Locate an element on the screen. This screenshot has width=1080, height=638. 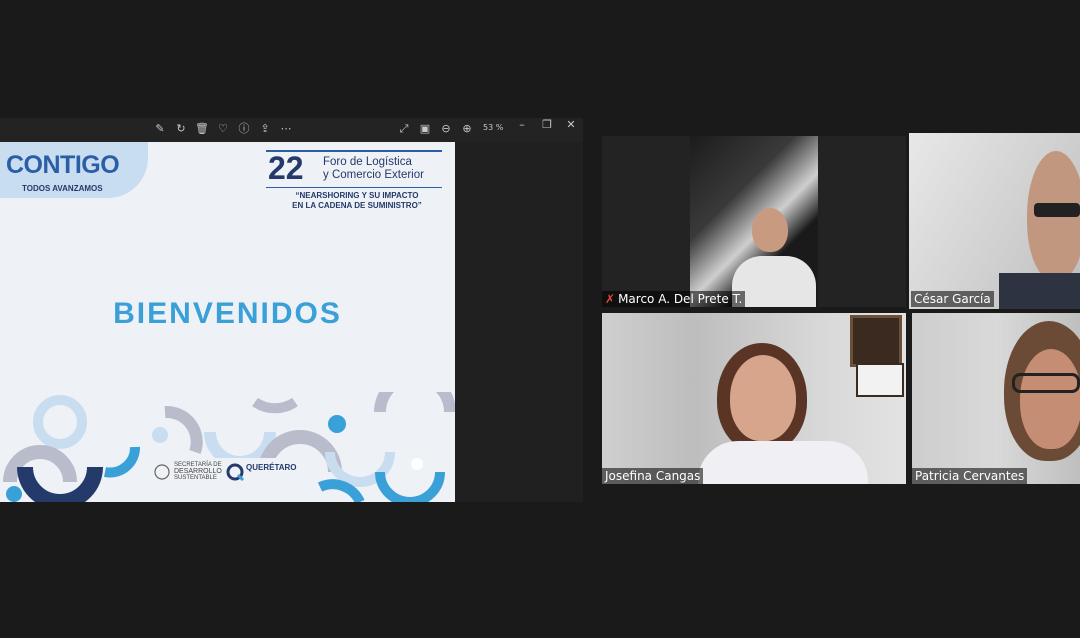
participant-name: Josefina Cangas is located at coordinates (653, 476).